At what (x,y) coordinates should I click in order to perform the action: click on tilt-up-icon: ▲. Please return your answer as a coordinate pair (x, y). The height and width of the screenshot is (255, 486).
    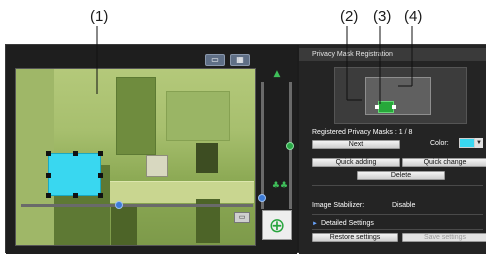
    Looking at the image, I should click on (277, 74).